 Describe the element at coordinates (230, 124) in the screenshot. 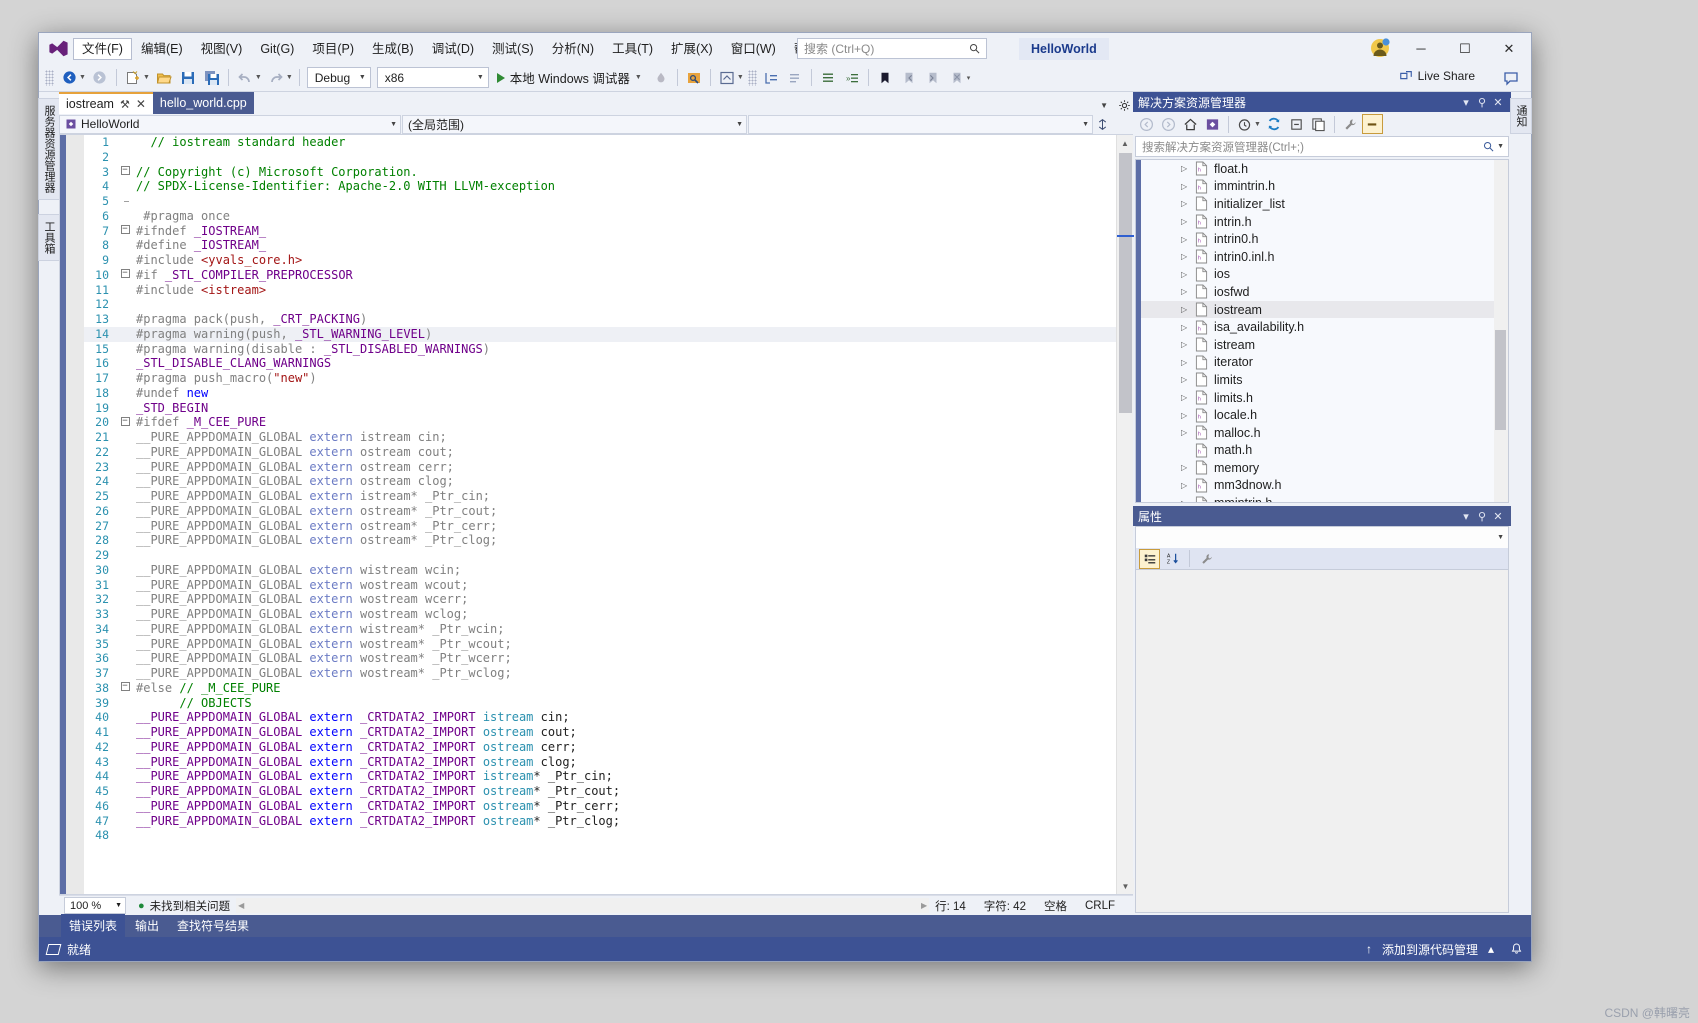

I see `project-scope-combo: HelloWorld ▼` at that location.